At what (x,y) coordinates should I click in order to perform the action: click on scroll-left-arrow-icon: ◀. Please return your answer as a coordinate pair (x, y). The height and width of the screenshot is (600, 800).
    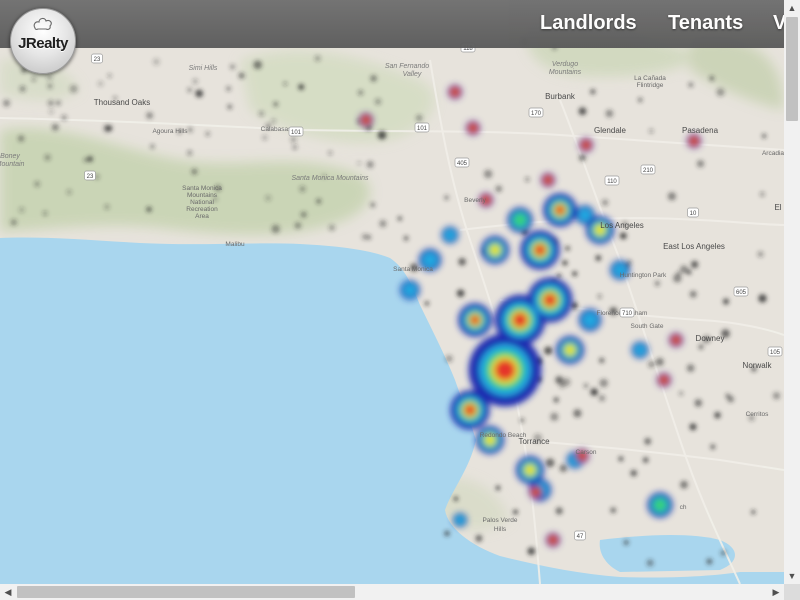
    Looking at the image, I should click on (8, 592).